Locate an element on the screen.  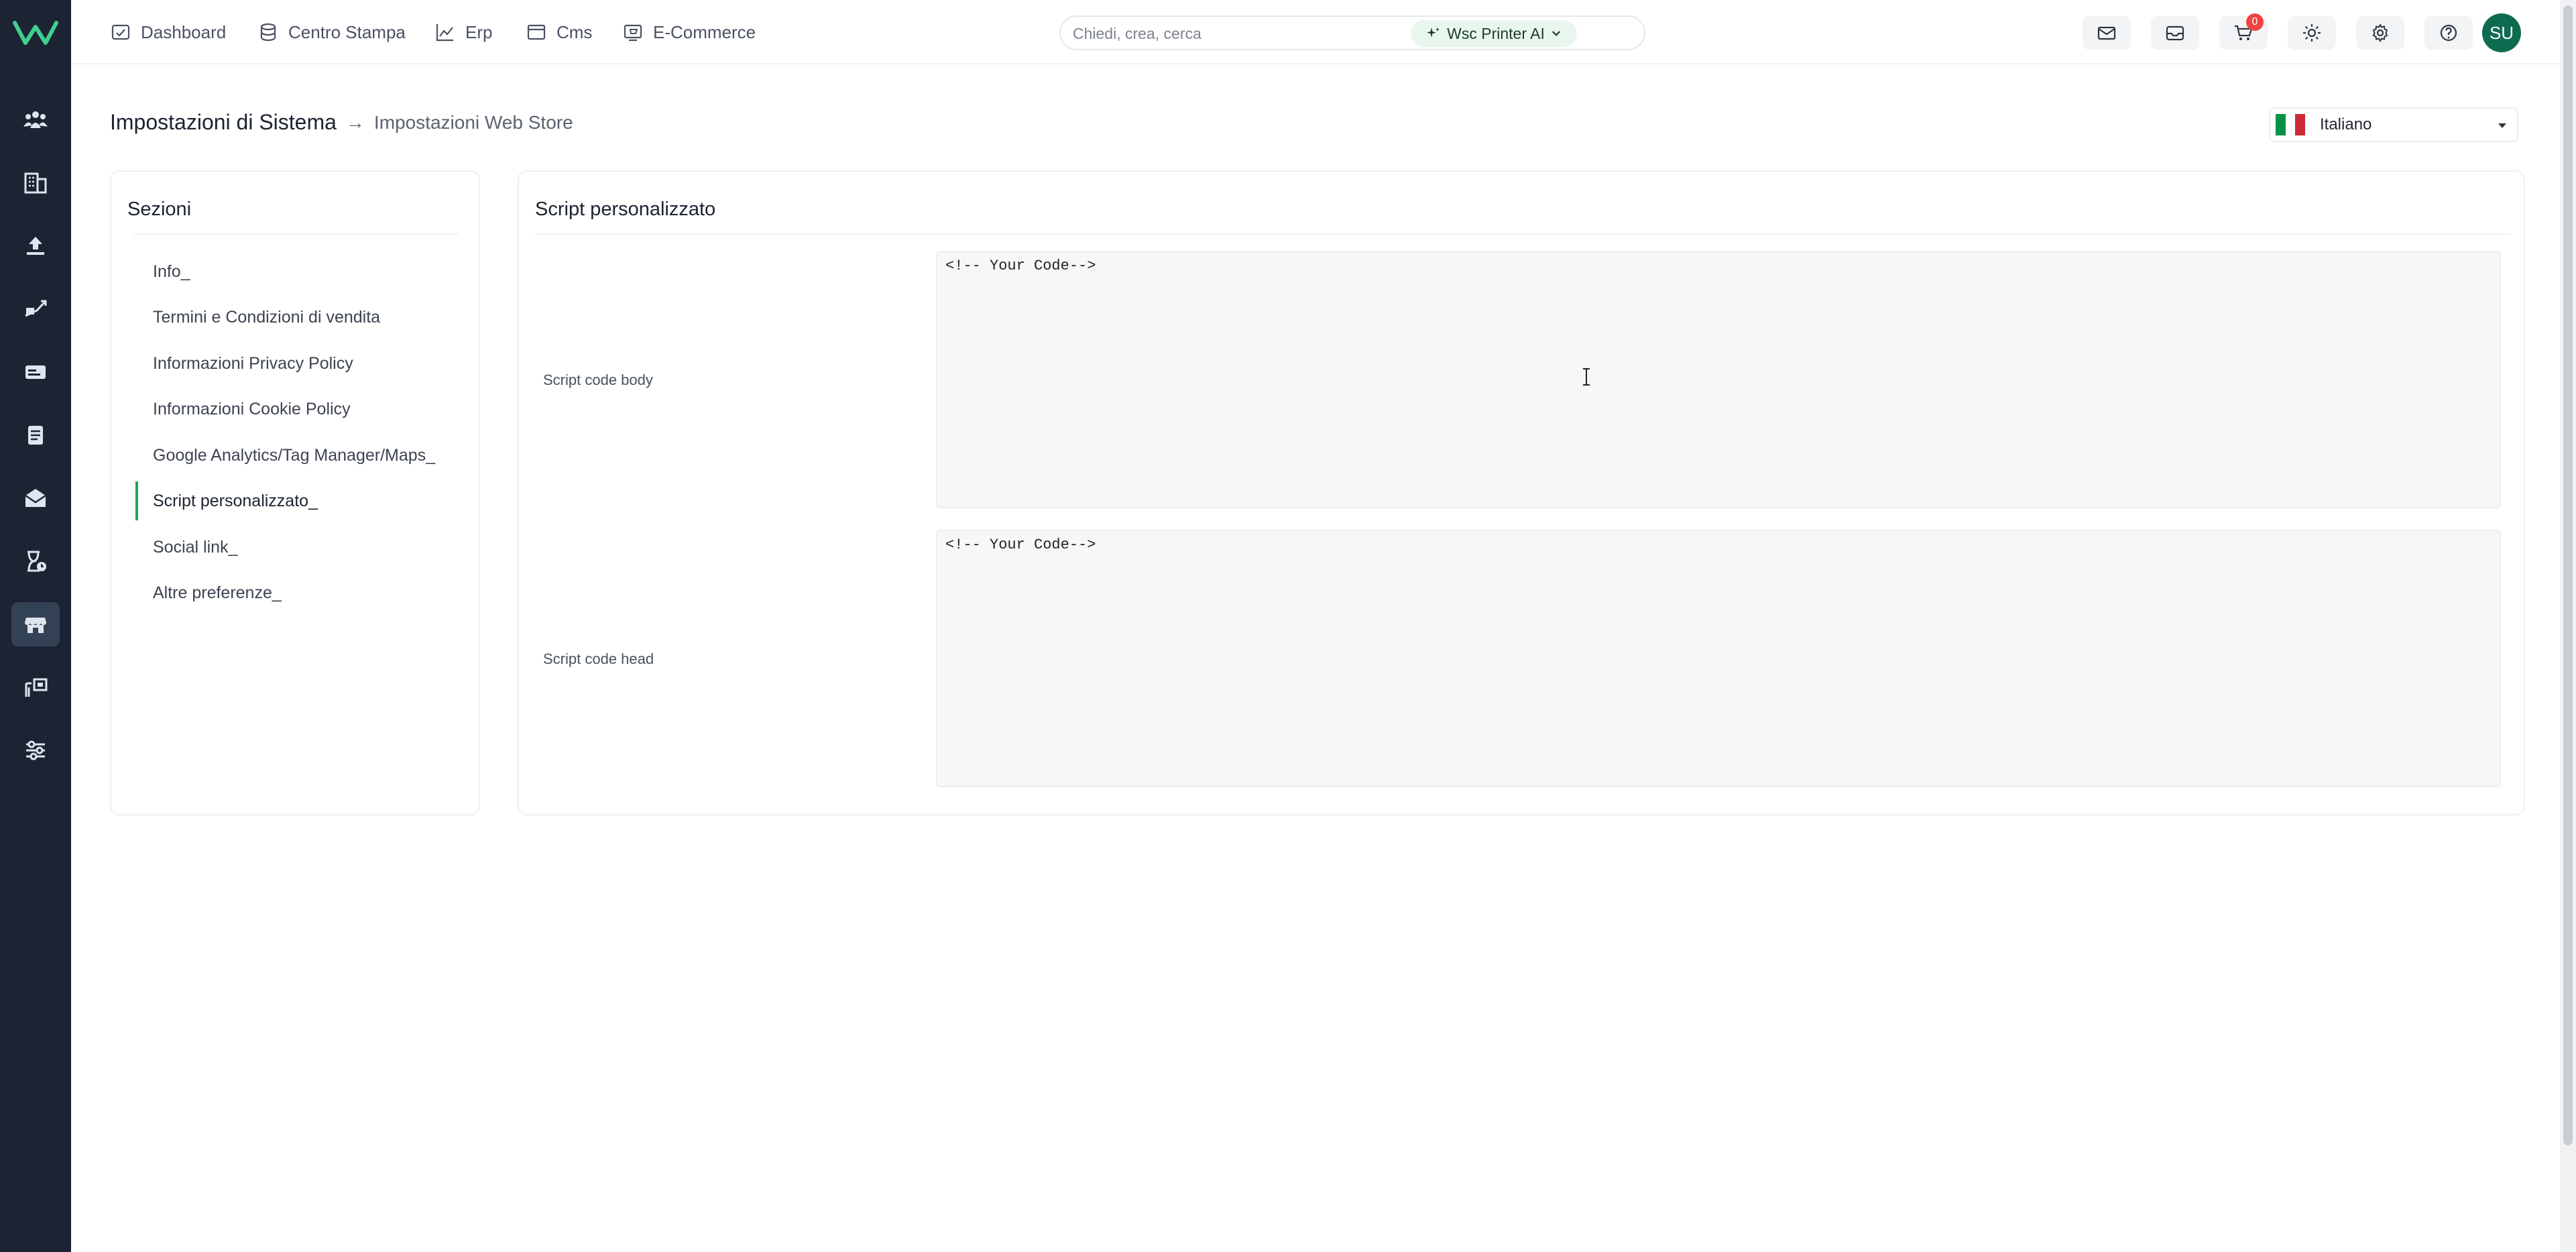
left-rail is located at coordinates (35, 626).